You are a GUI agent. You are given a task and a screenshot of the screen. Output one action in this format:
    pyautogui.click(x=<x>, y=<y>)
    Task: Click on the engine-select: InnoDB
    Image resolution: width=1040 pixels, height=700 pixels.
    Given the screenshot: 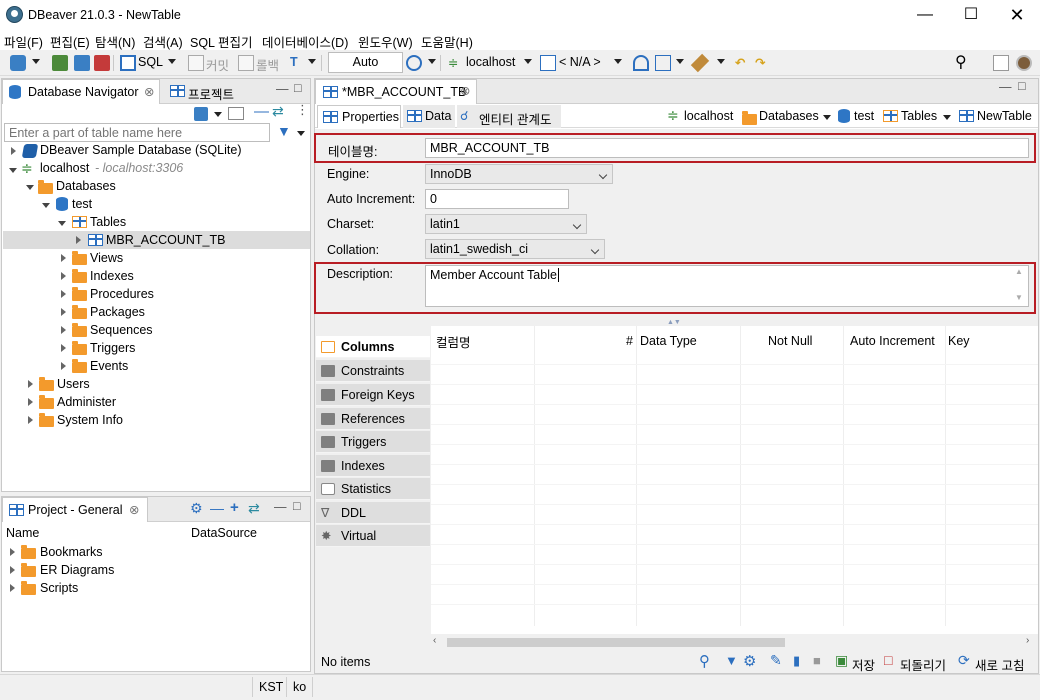 What is the action you would take?
    pyautogui.click(x=519, y=174)
    